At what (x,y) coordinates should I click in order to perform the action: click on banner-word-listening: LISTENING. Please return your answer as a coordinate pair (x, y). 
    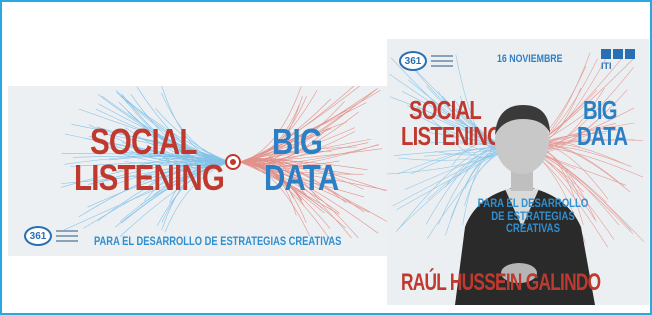
    Looking at the image, I should click on (149, 177).